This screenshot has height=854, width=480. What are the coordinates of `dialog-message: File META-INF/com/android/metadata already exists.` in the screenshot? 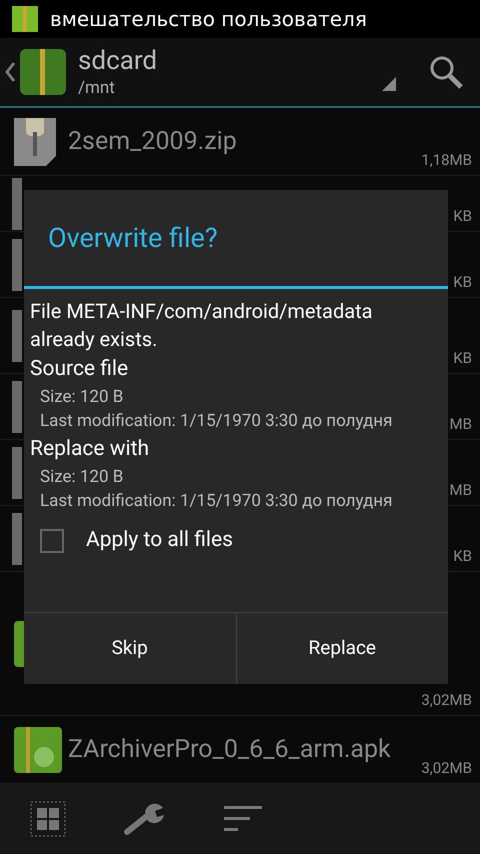 It's located at (202, 325).